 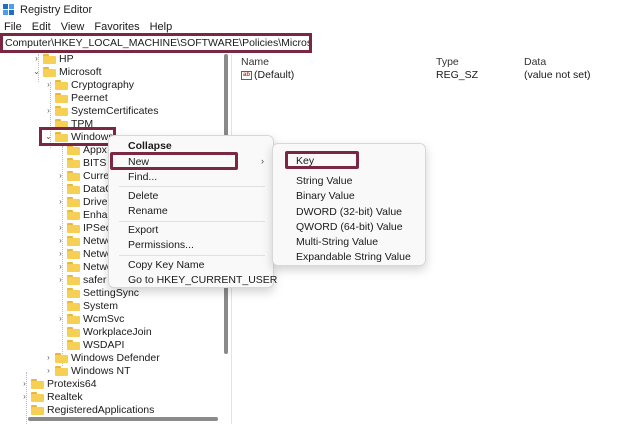 What do you see at coordinates (148, 211) in the screenshot?
I see `menu-item-rename: Rename` at bounding box center [148, 211].